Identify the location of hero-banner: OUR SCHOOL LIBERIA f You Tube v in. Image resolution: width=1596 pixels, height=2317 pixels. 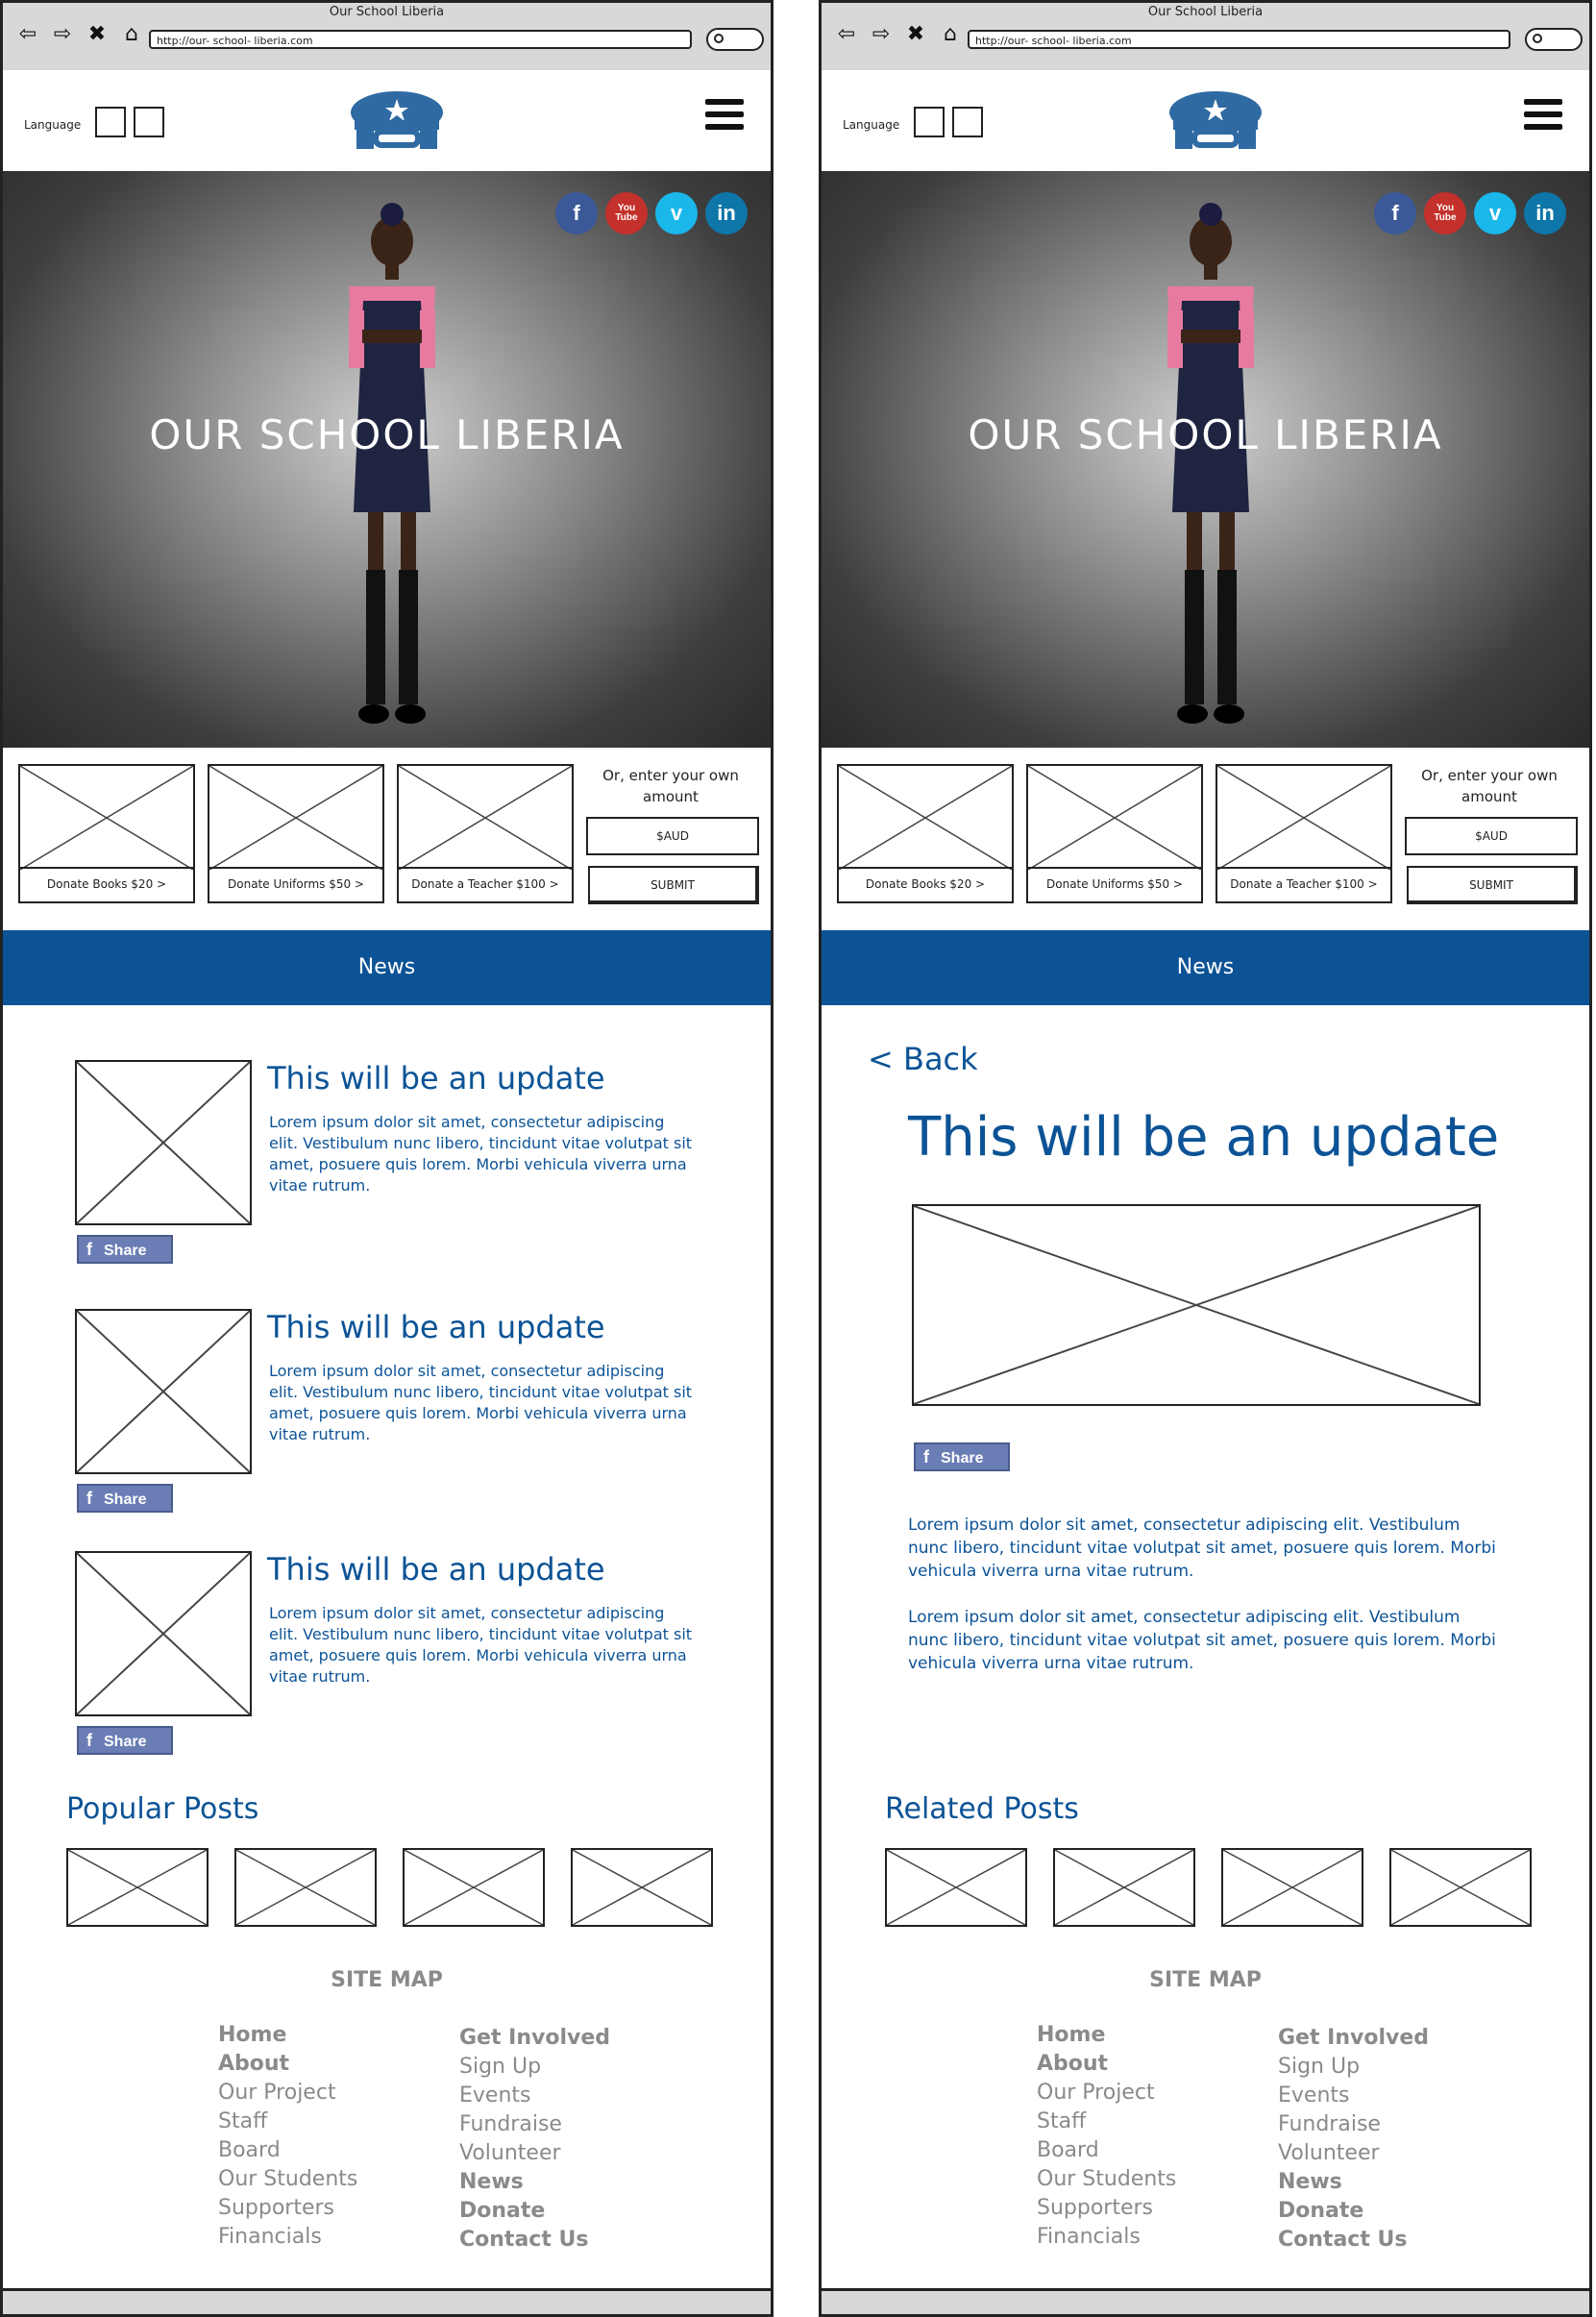
(1205, 459).